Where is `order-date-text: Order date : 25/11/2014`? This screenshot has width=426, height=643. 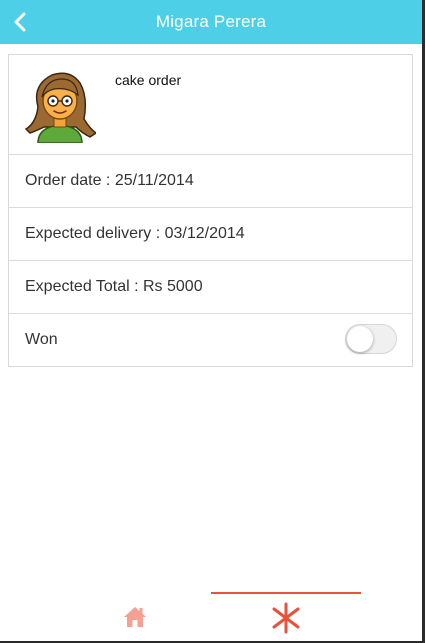 order-date-text: Order date : 25/11/2014 is located at coordinates (109, 180).